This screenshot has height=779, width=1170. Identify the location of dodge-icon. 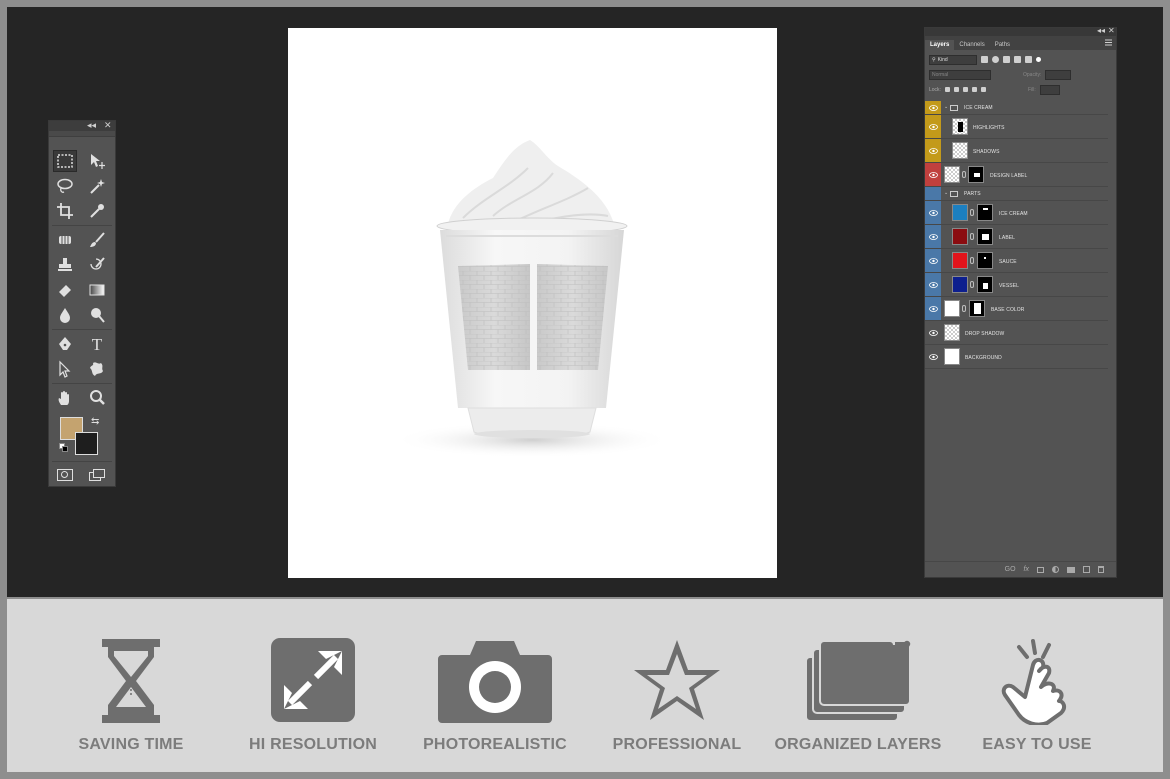
(97, 315).